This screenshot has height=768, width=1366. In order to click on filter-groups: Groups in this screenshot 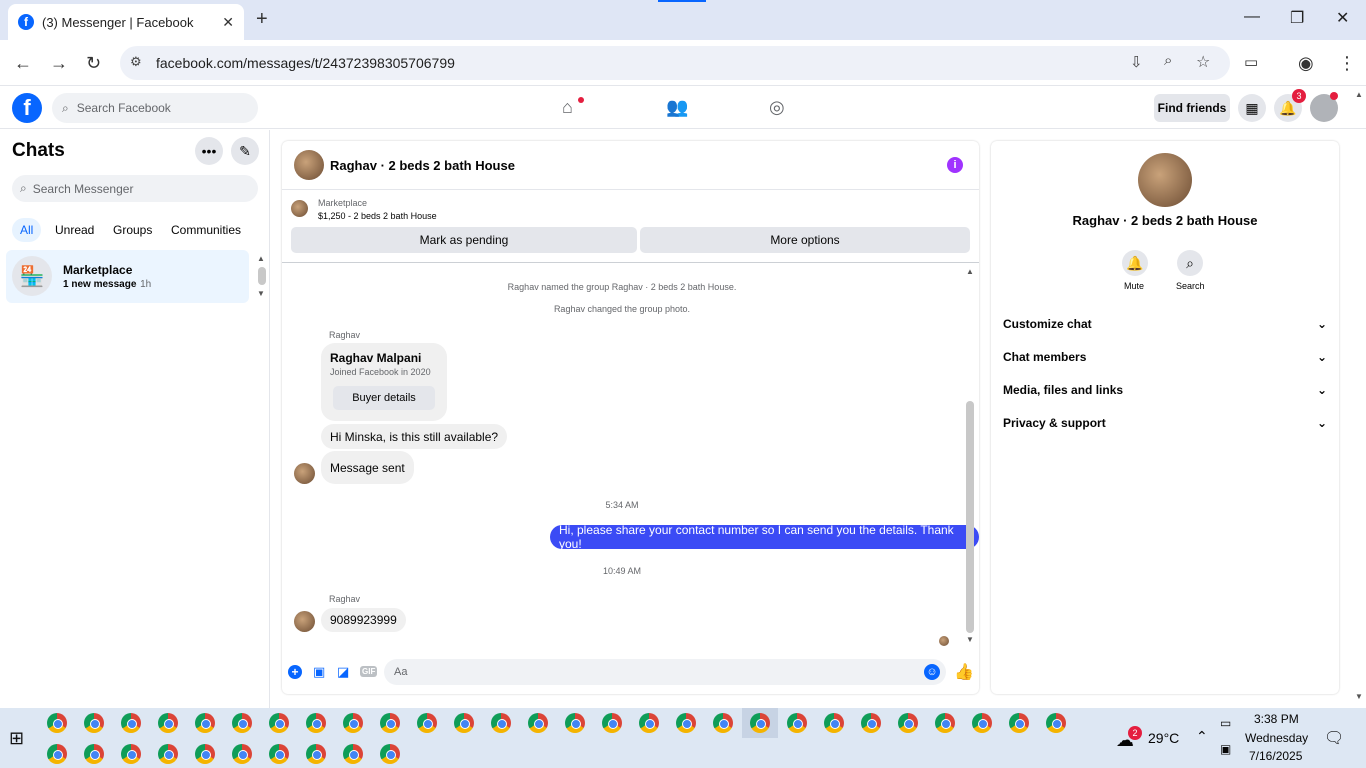, I will do `click(132, 230)`.